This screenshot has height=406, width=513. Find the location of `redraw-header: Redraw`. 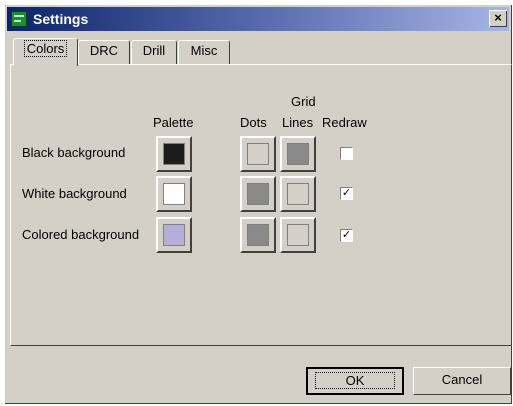

redraw-header: Redraw is located at coordinates (344, 122).